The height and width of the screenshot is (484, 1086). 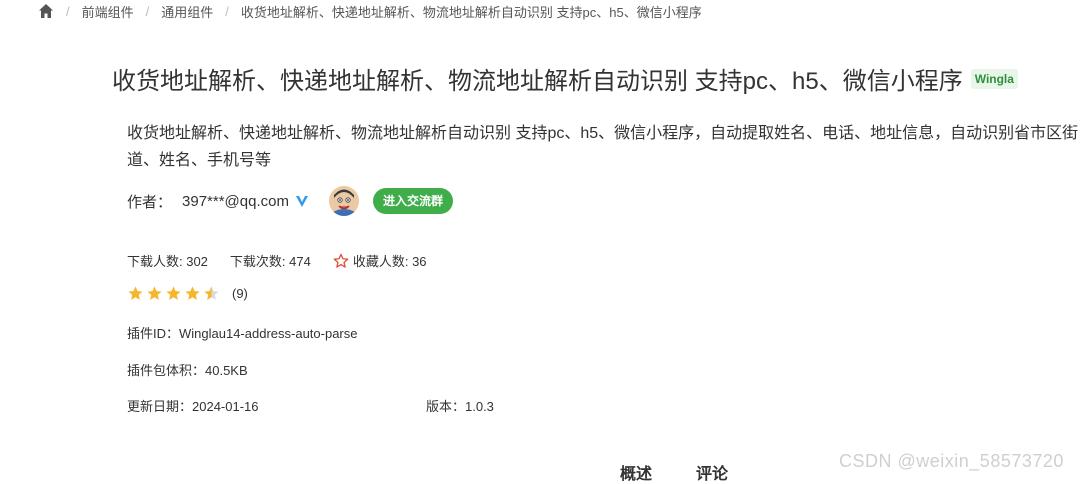 I want to click on rating-row: (9), so click(x=187, y=293).